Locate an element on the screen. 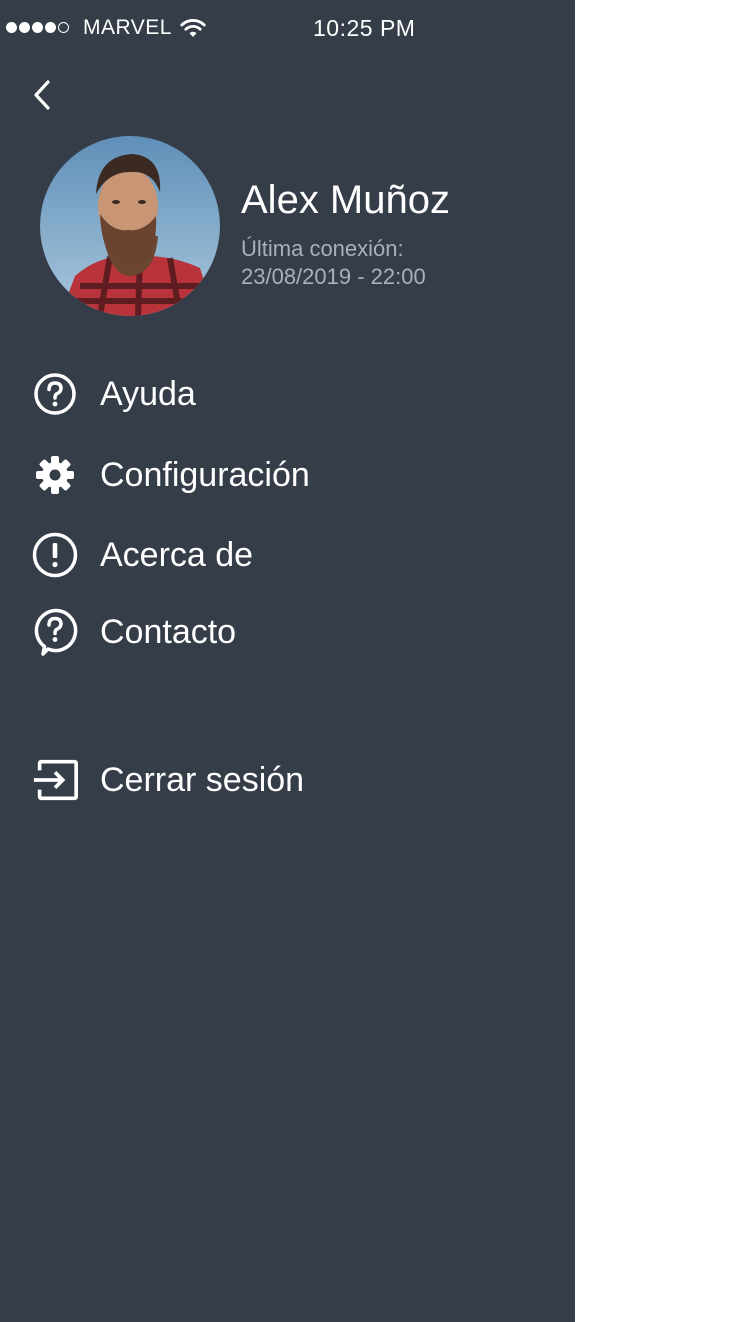 This screenshot has width=738, height=1322. status-time: 10:25 PM is located at coordinates (364, 28).